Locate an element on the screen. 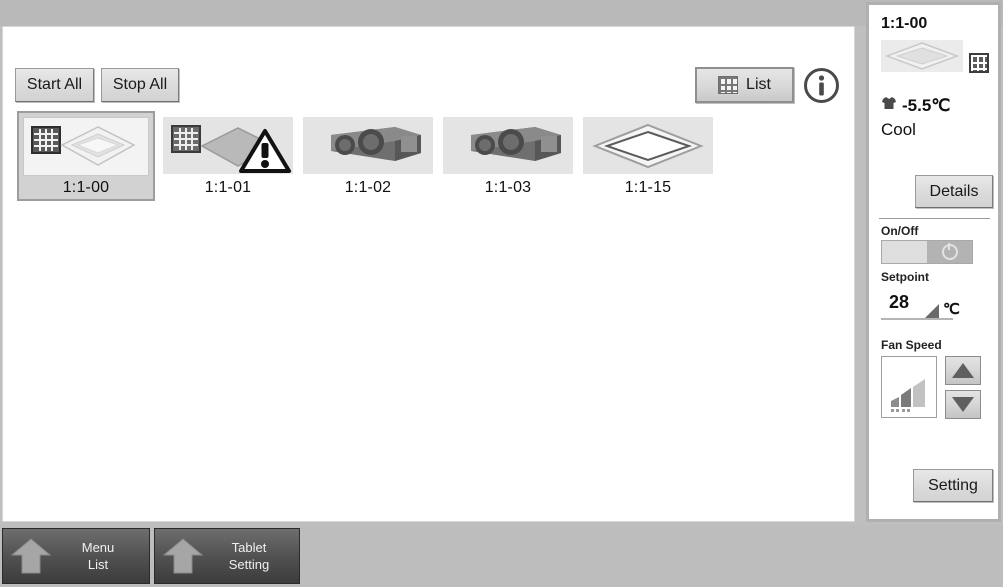 The image size is (1003, 587). alarm-warning-icon is located at coordinates (265, 151).